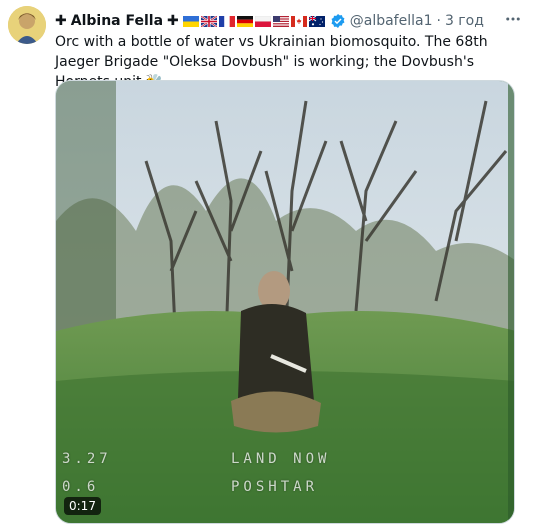 The height and width of the screenshot is (527, 534). What do you see at coordinates (244, 21) in the screenshot?
I see `germany-flag-icon` at bounding box center [244, 21].